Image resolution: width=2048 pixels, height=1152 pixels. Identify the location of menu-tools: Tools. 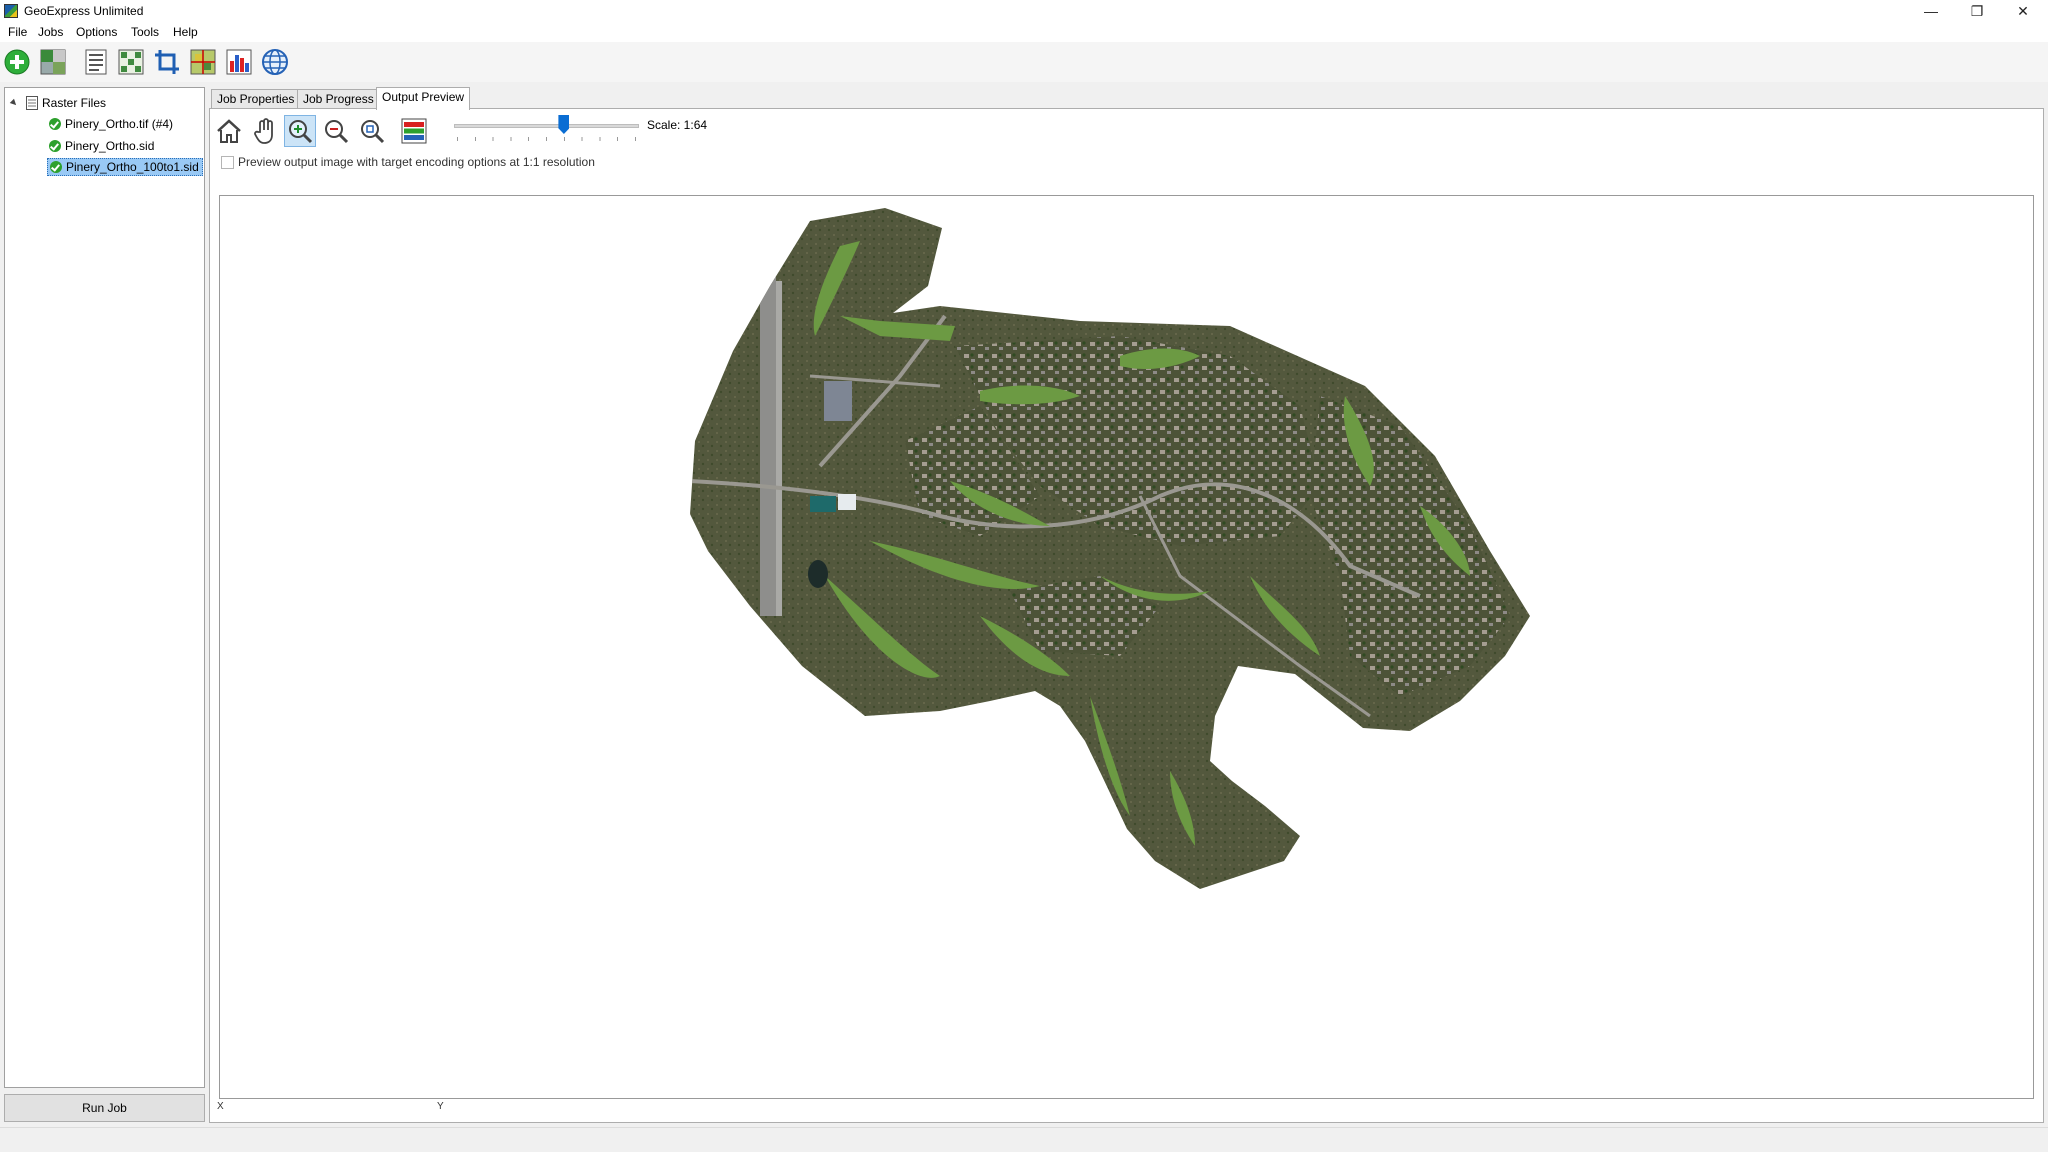
(145, 32).